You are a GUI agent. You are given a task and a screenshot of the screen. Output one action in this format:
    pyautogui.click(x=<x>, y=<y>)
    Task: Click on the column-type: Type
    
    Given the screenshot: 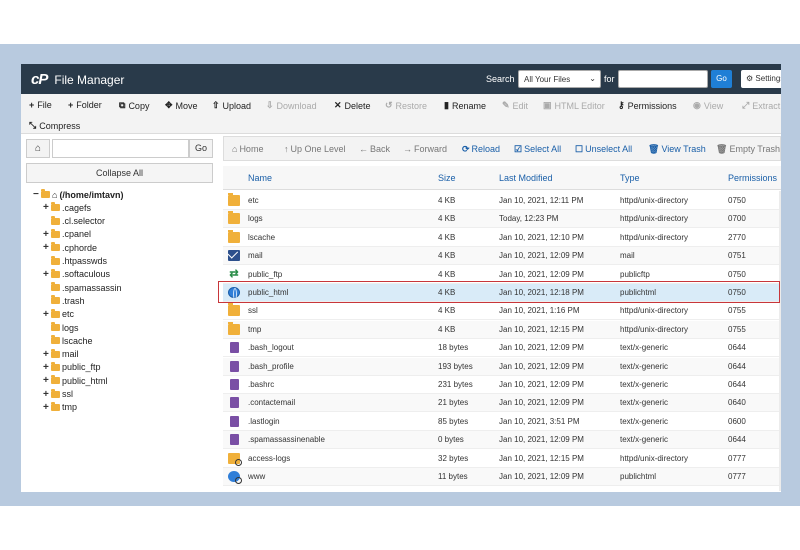 What is the action you would take?
    pyautogui.click(x=630, y=178)
    